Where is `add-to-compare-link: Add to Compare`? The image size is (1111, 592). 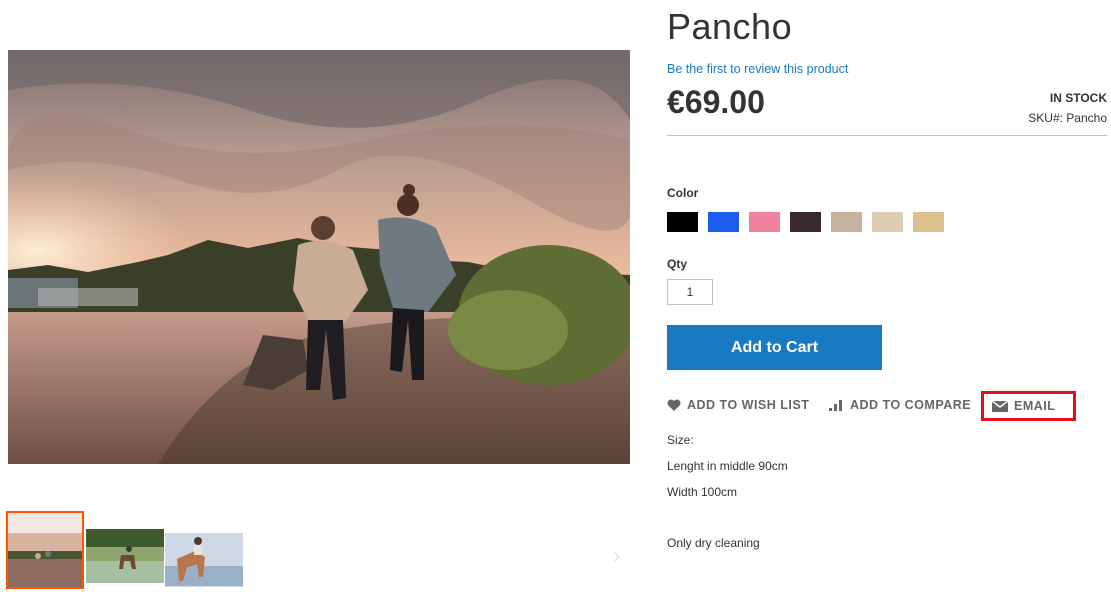 add-to-compare-link: Add to Compare is located at coordinates (900, 405).